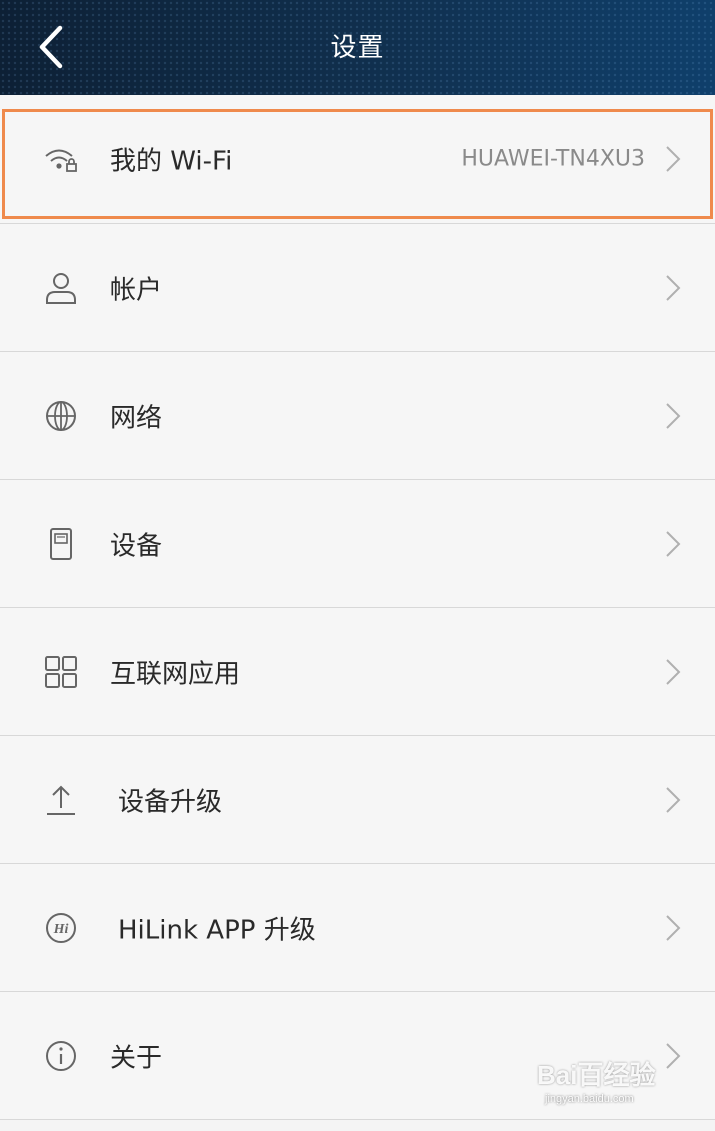 The image size is (715, 1131). I want to click on wifi-name-value: HUAWEI-TN4XU3, so click(553, 159).